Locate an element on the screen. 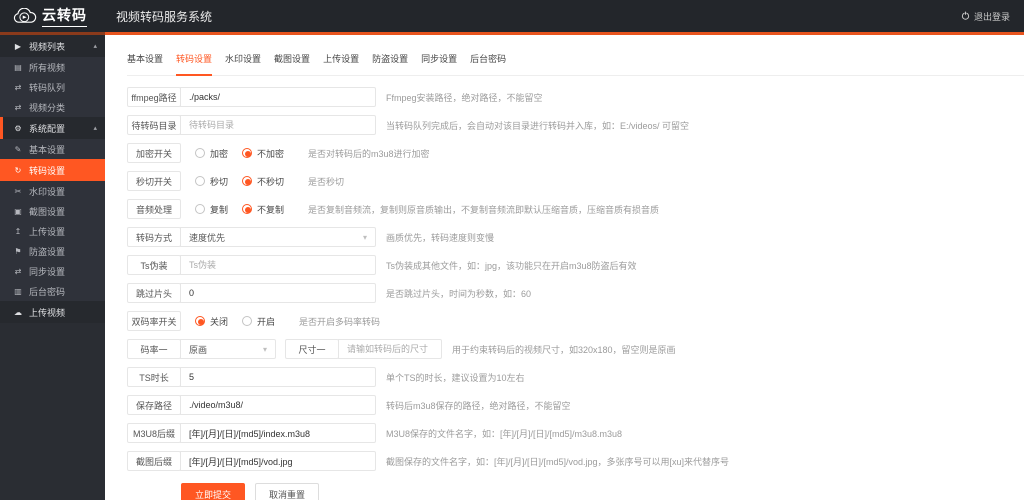 This screenshot has height=500, width=1024. pending-dir-input is located at coordinates (278, 125).